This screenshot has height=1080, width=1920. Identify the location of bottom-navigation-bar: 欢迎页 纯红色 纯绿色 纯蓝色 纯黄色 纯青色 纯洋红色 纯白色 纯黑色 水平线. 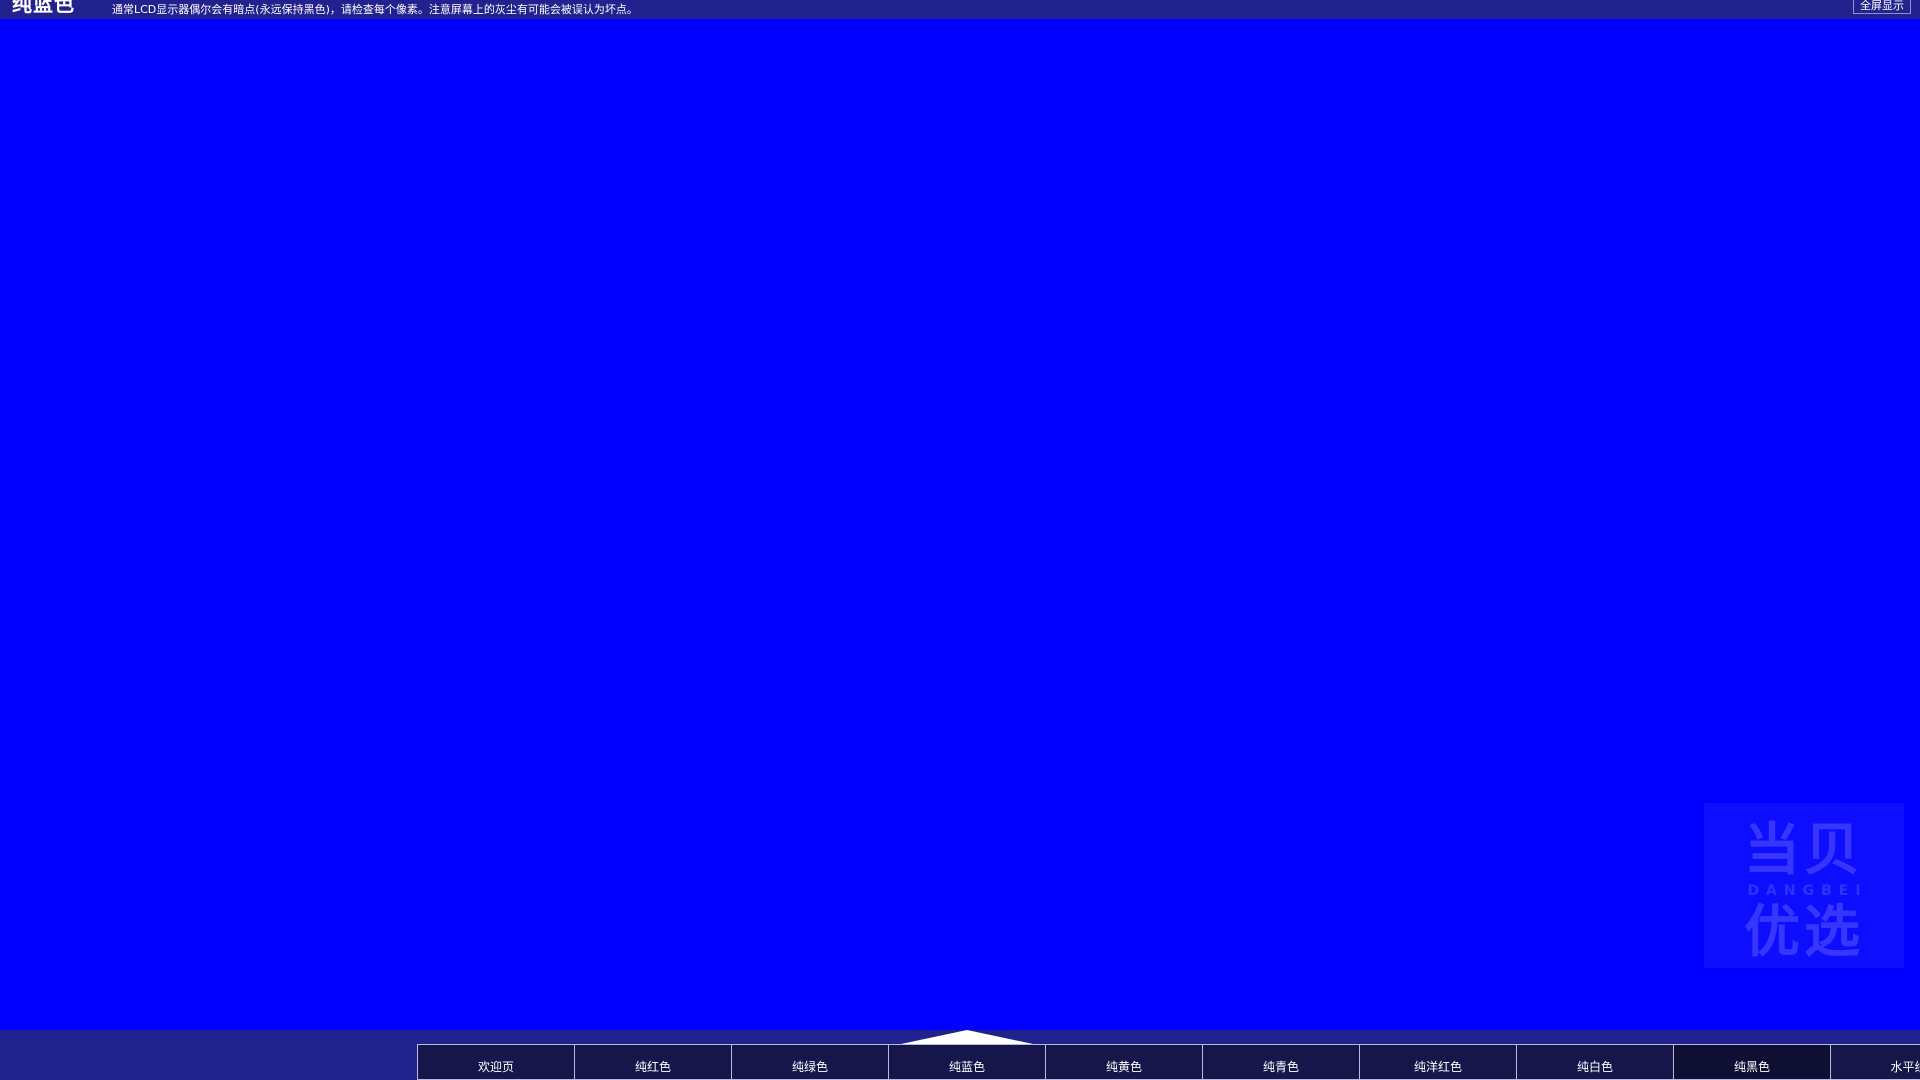
(960, 1055).